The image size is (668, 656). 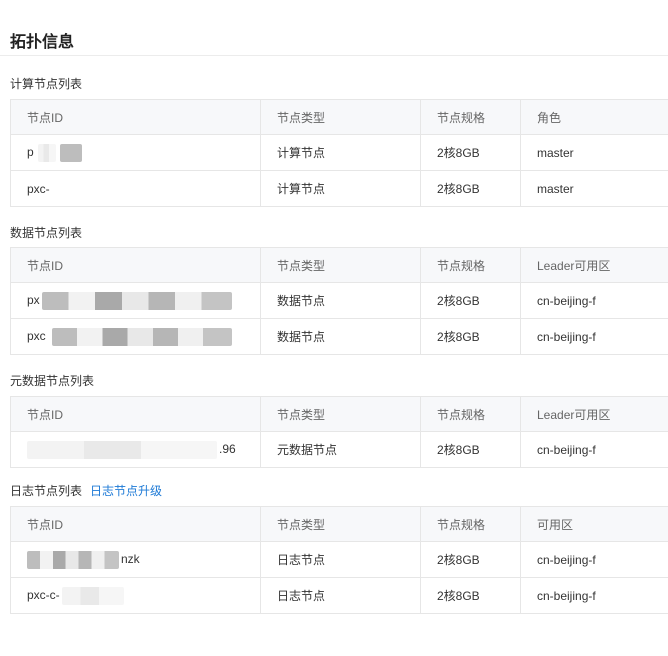 I want to click on data-section-title: 数据节点列表, so click(x=46, y=233).